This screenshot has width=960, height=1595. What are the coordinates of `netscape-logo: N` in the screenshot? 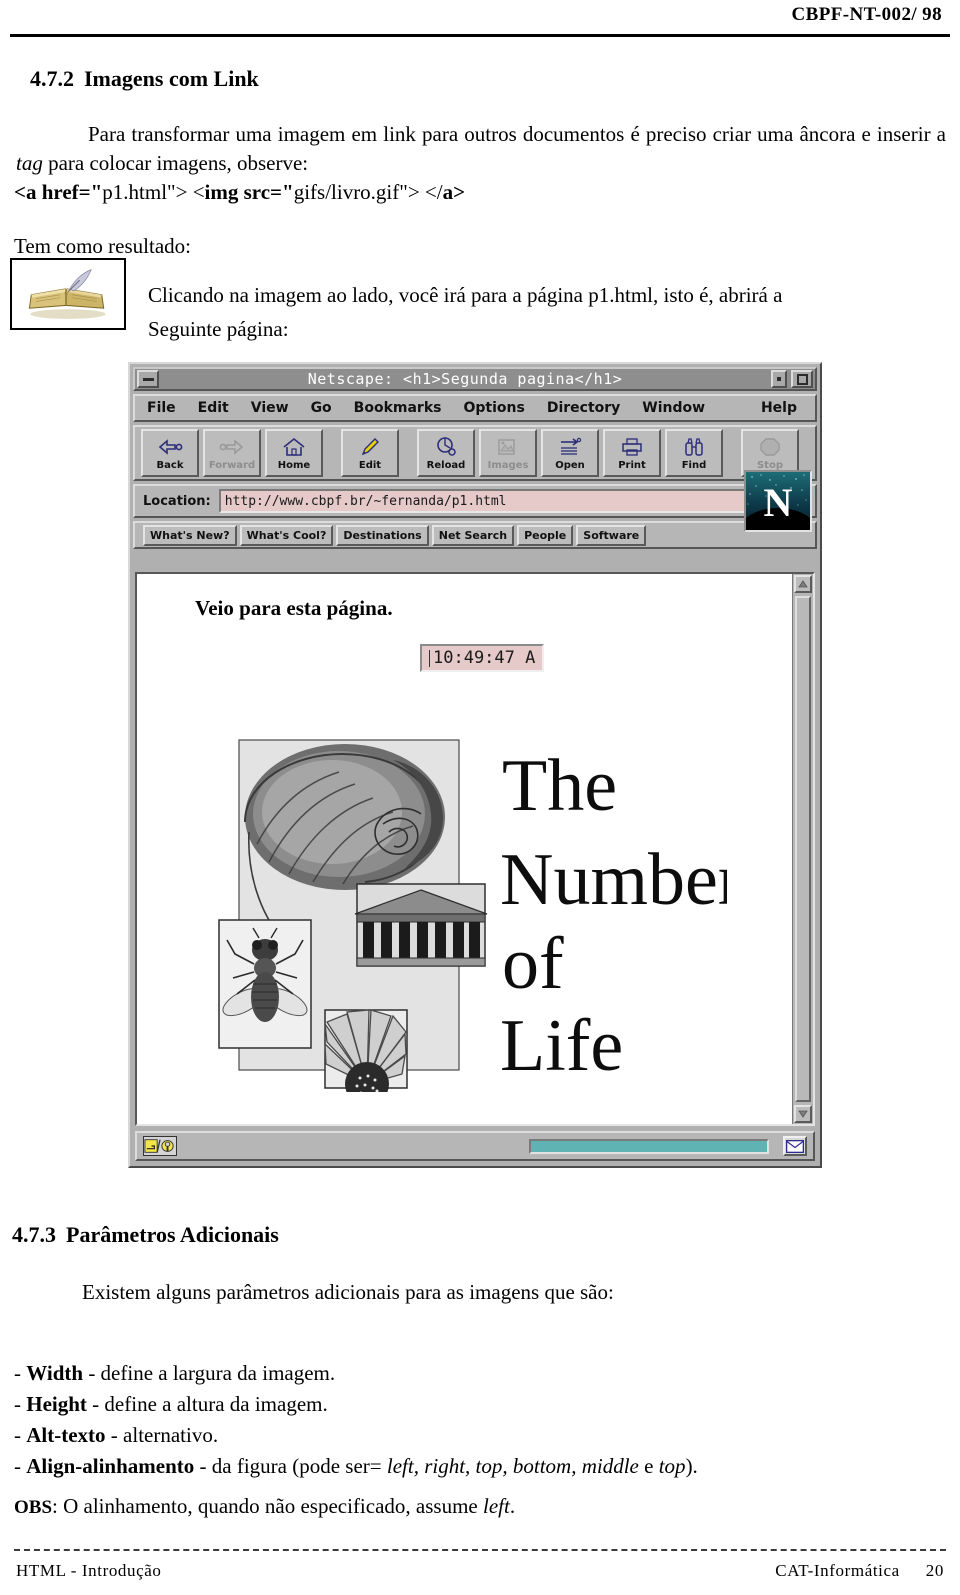 It's located at (778, 501).